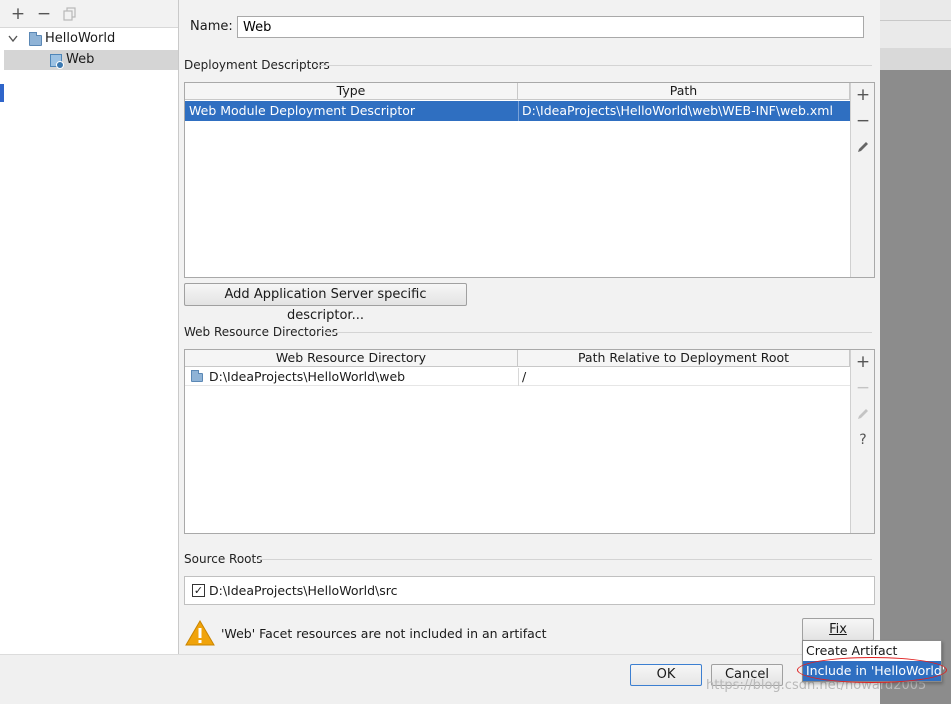  I want to click on remove-icon: −, so click(44, 14).